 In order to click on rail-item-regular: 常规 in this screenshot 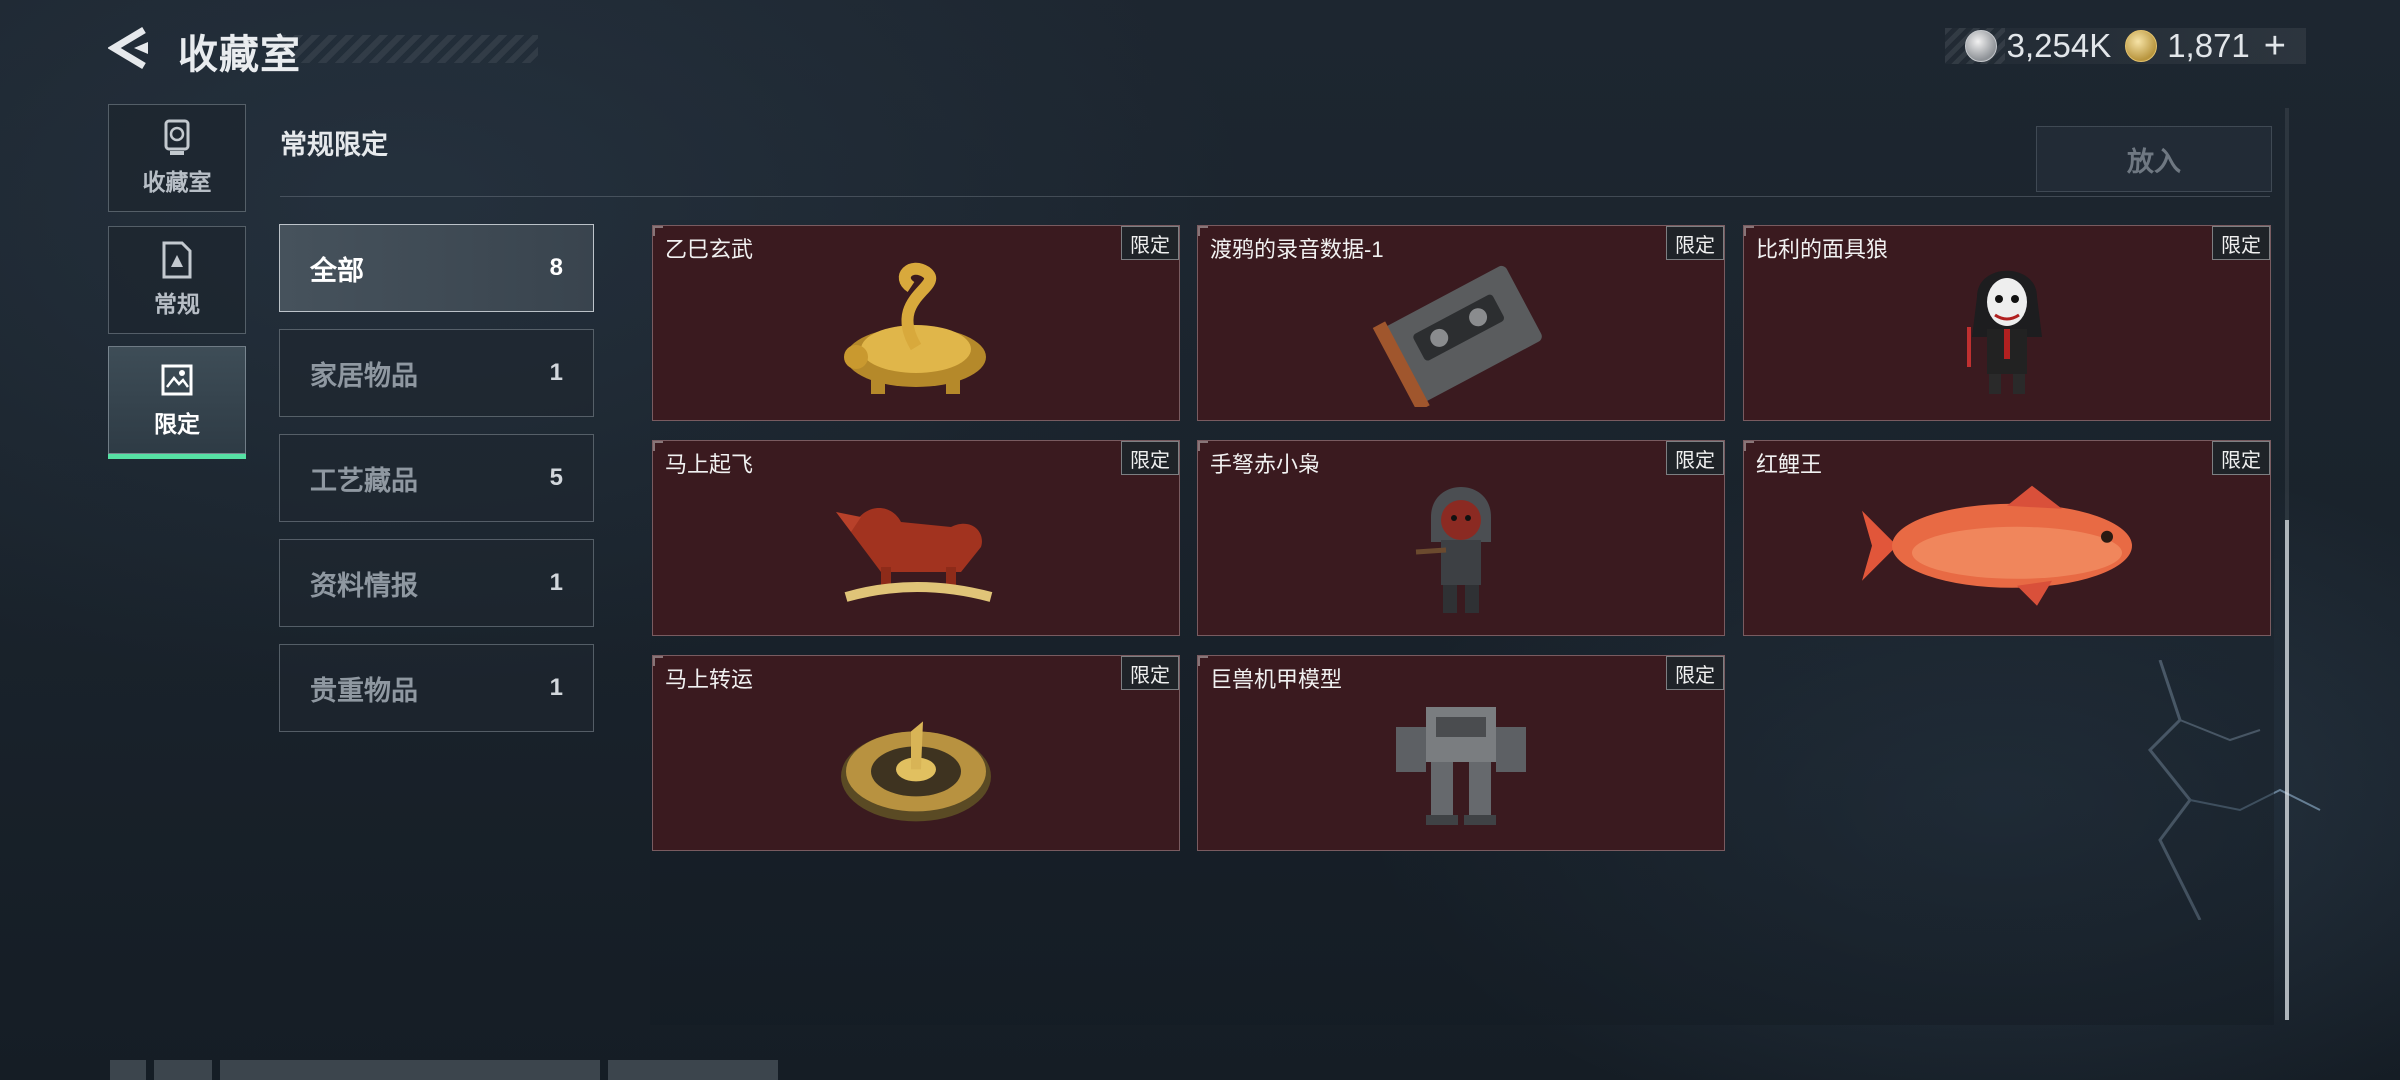, I will do `click(177, 280)`.